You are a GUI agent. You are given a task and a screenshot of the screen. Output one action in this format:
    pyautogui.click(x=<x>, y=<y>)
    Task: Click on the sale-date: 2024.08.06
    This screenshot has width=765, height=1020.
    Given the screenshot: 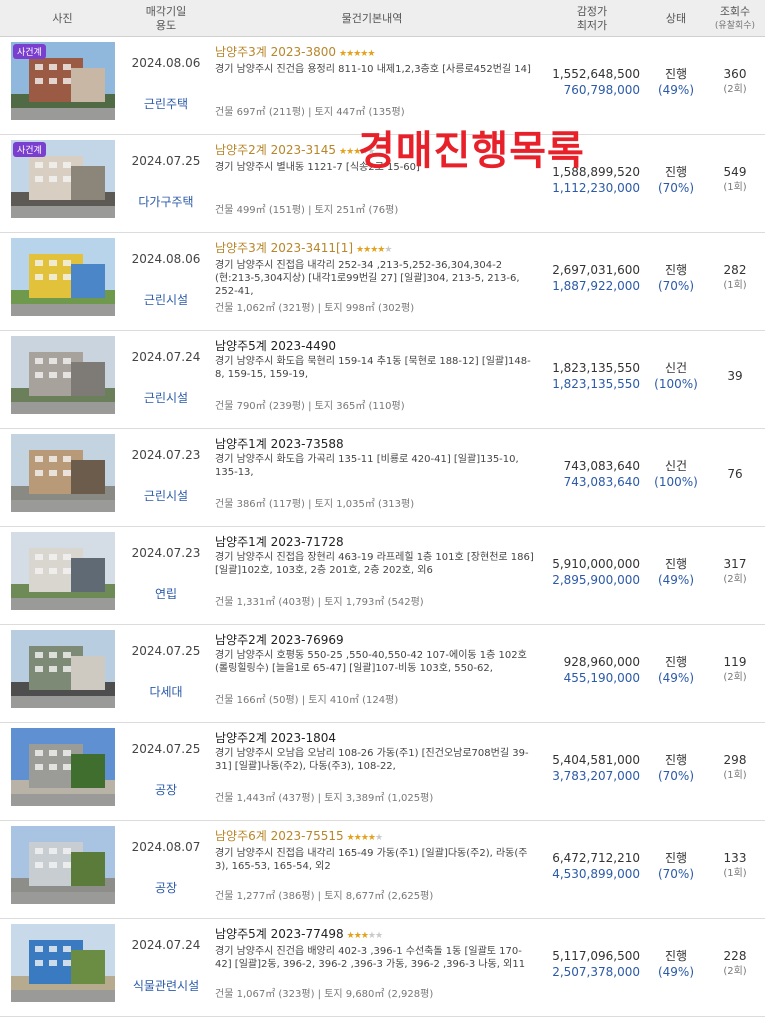 What is the action you would take?
    pyautogui.click(x=166, y=63)
    